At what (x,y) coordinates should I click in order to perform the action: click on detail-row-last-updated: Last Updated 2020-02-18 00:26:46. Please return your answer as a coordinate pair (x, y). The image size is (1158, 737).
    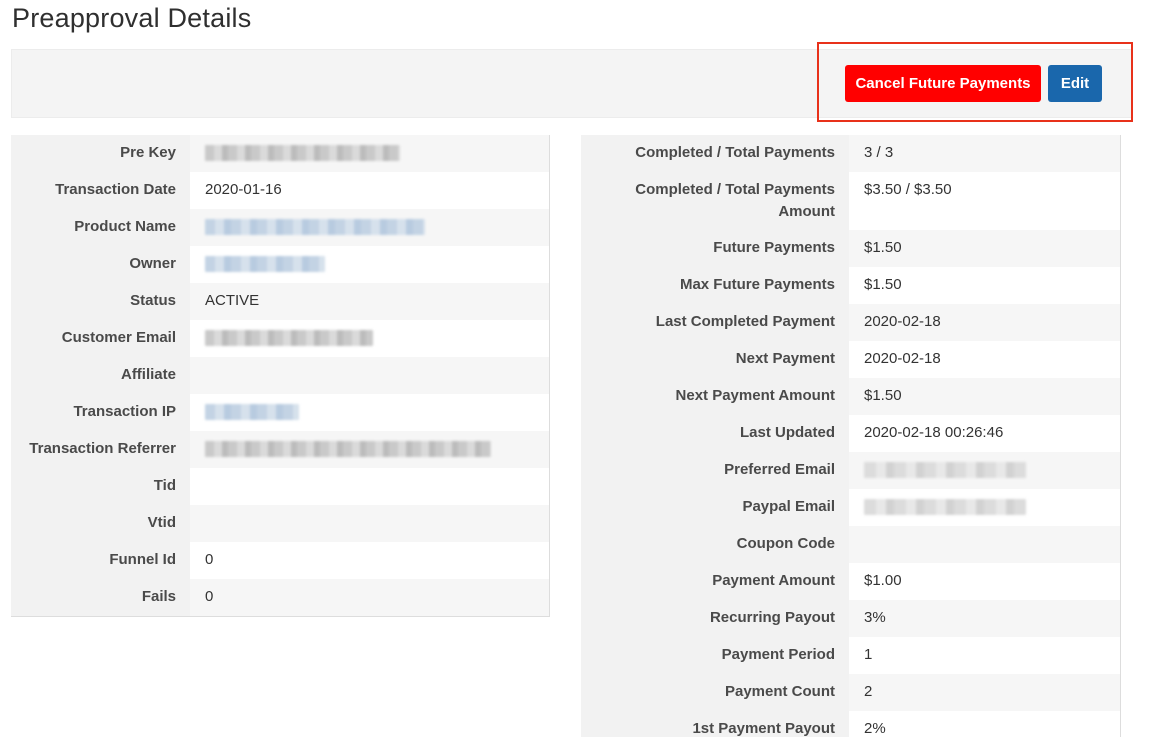
    Looking at the image, I should click on (851, 433).